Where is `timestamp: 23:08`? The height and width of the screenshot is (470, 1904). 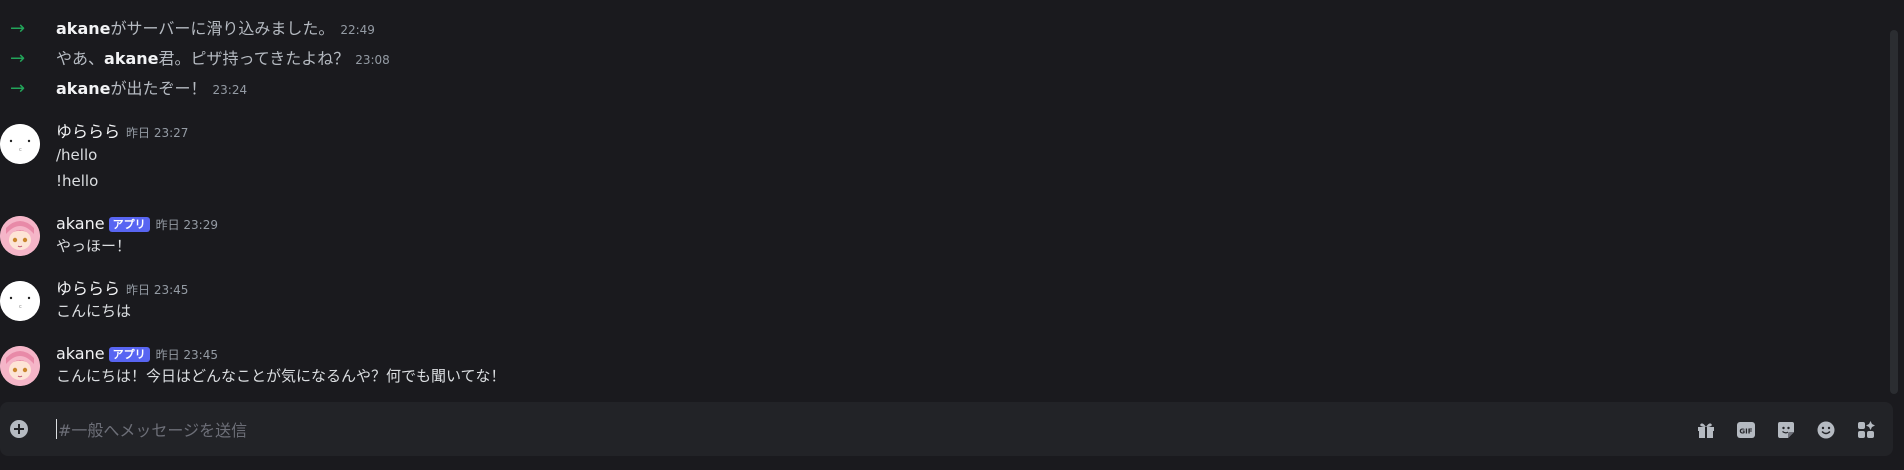 timestamp: 23:08 is located at coordinates (372, 60).